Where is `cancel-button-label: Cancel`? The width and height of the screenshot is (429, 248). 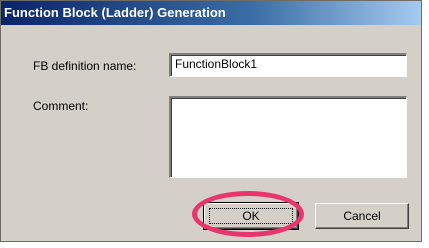
cancel-button-label: Cancel is located at coordinates (362, 216).